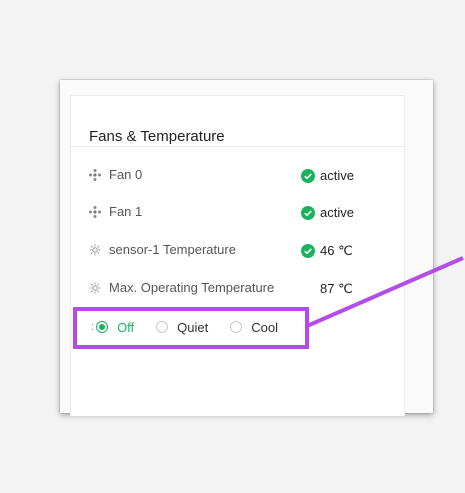 This screenshot has width=465, height=493. Describe the element at coordinates (192, 287) in the screenshot. I see `max-operating-temperature-label: Max. Operating Temperature` at that location.